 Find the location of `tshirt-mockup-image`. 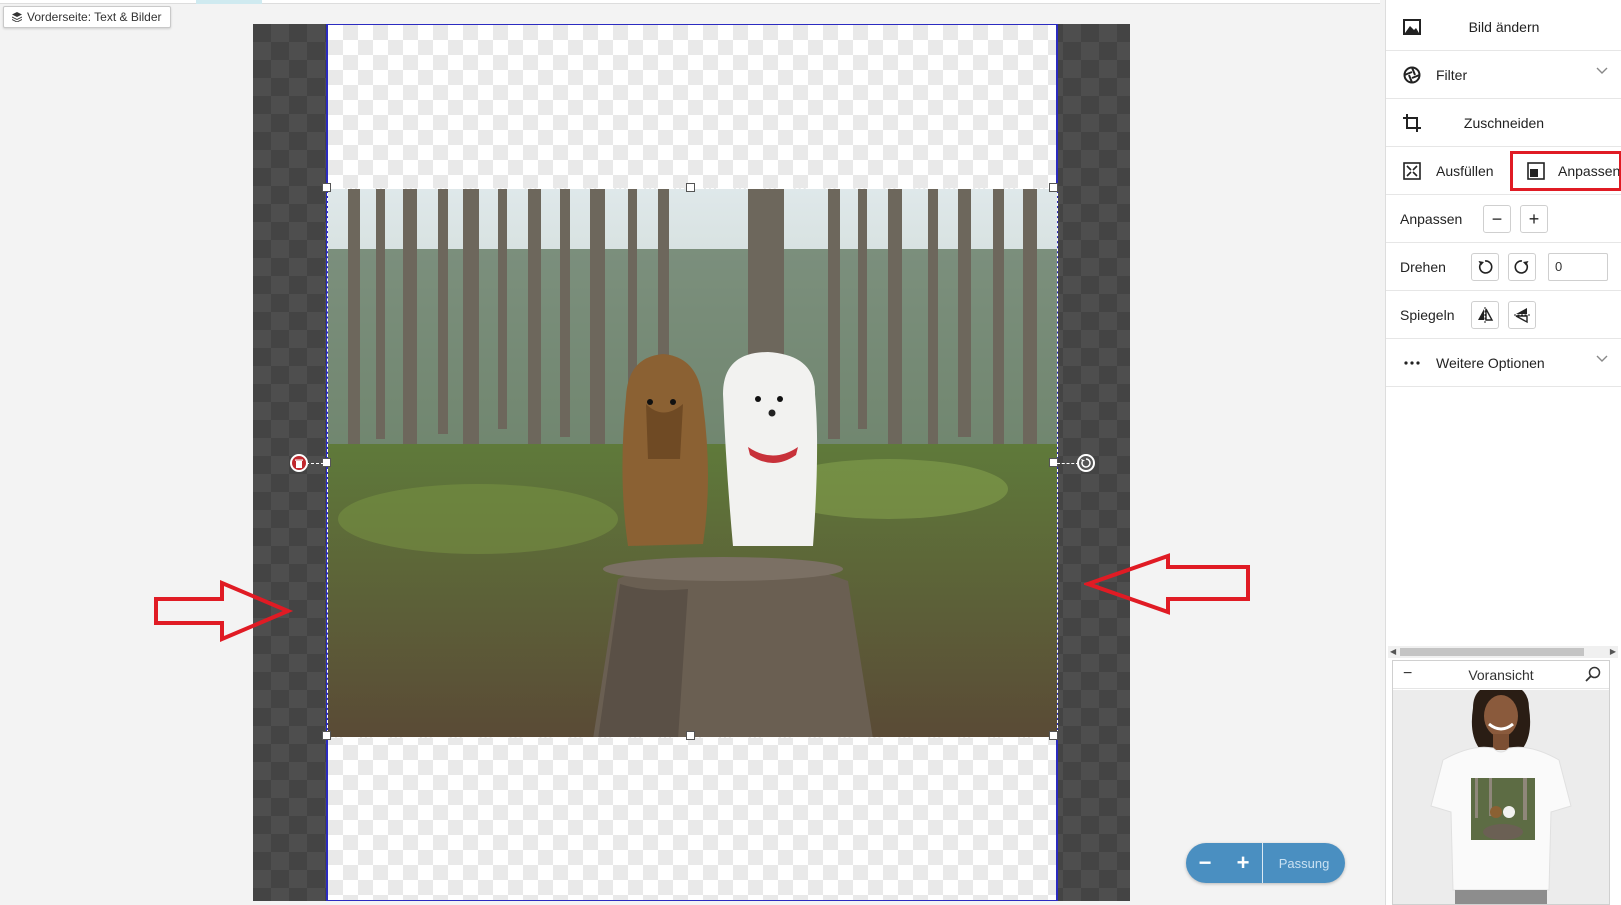

tshirt-mockup-image is located at coordinates (1501, 797).